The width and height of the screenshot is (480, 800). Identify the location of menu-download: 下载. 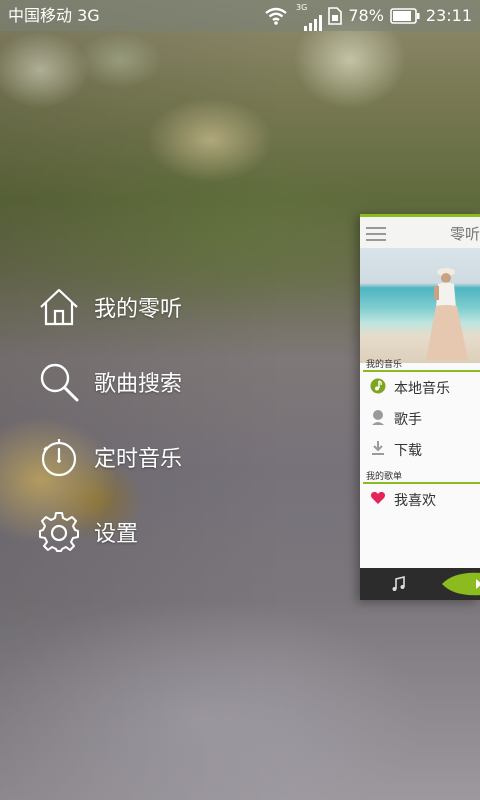
(396, 450).